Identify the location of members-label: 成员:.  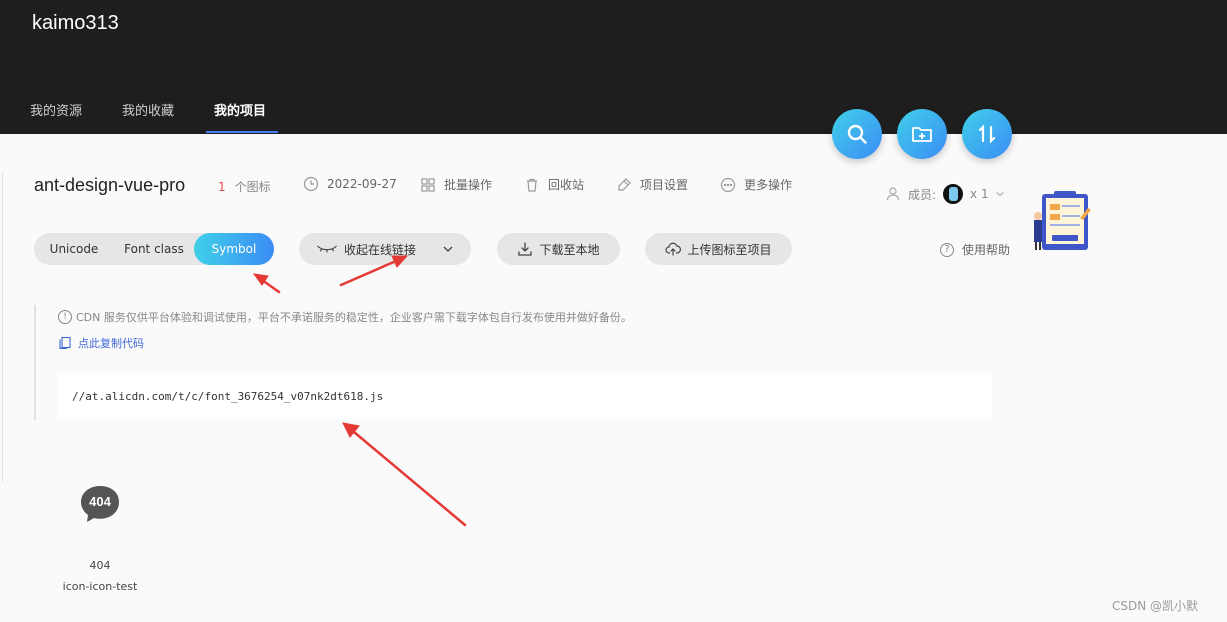
(922, 194).